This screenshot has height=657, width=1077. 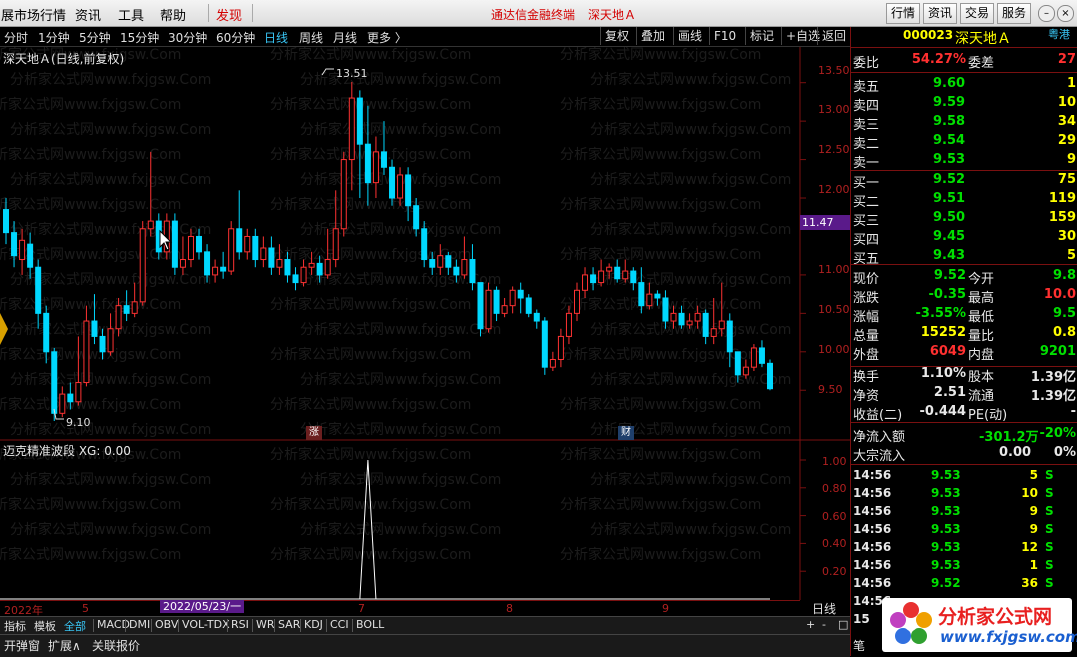 I want to click on fuquan-button: 复权, so click(x=616, y=36).